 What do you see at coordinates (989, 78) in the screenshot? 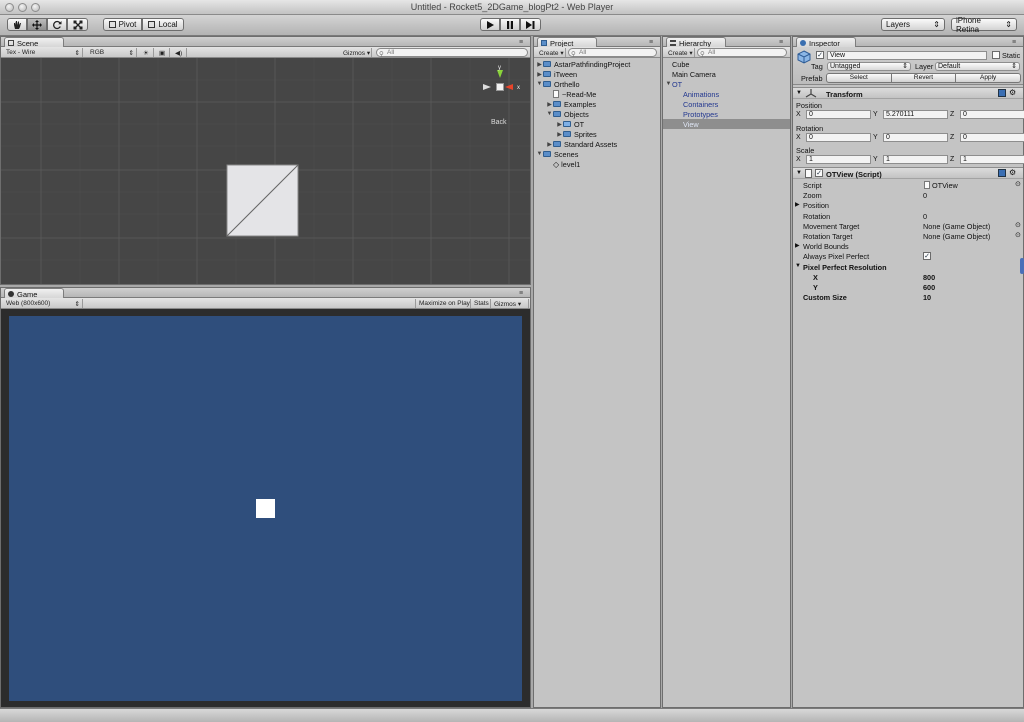
I see `prefab-apply-button: Apply` at bounding box center [989, 78].